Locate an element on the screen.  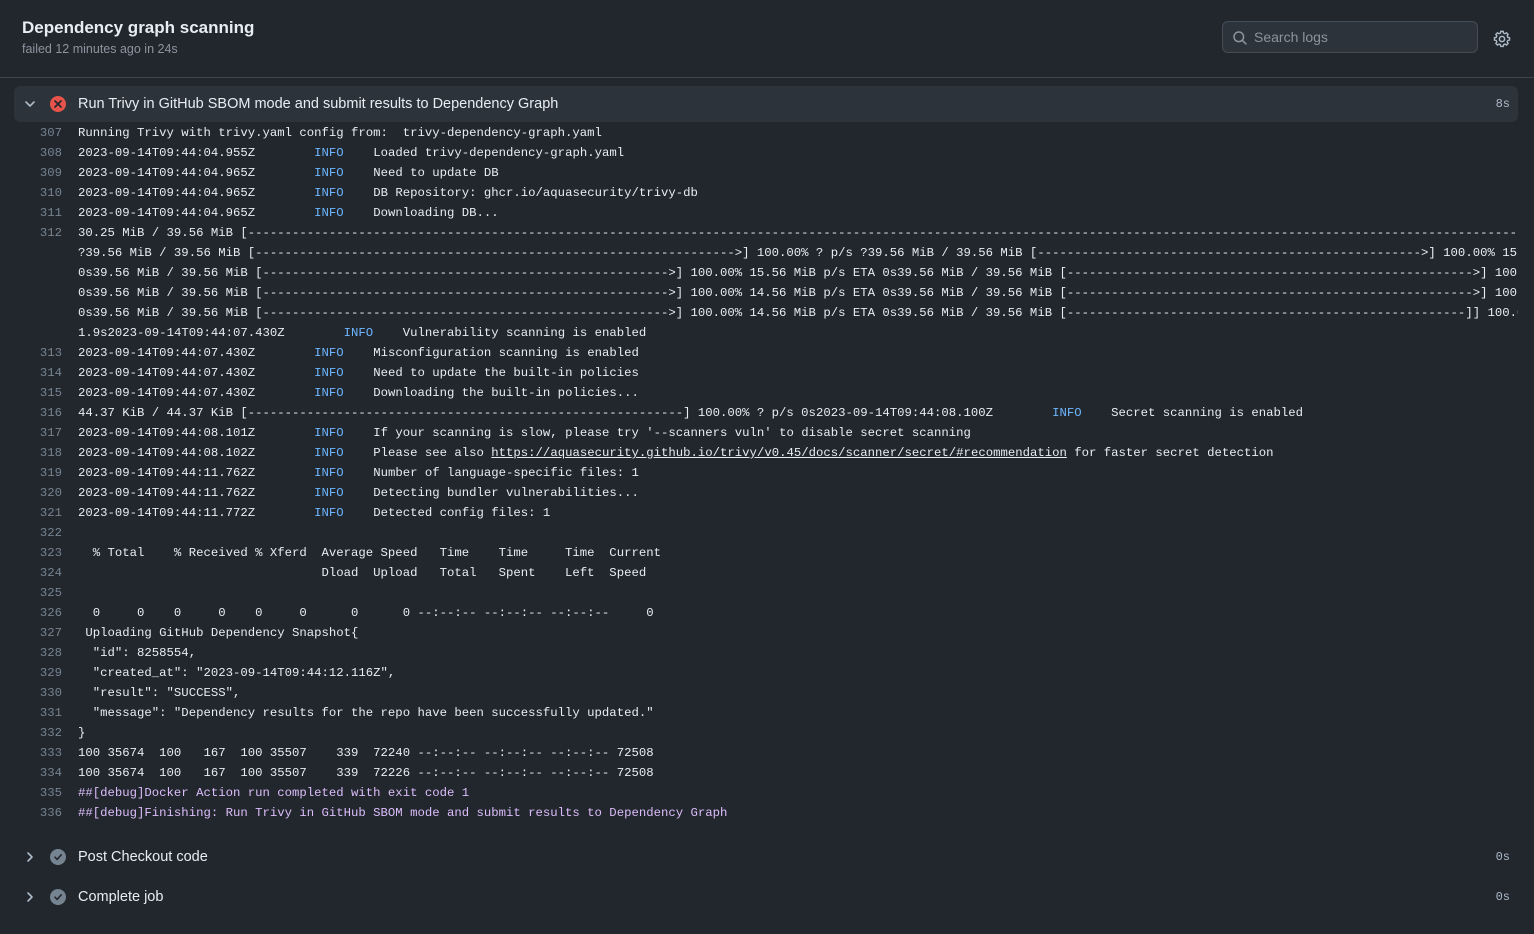
line-number: 310 is located at coordinates (50, 193).